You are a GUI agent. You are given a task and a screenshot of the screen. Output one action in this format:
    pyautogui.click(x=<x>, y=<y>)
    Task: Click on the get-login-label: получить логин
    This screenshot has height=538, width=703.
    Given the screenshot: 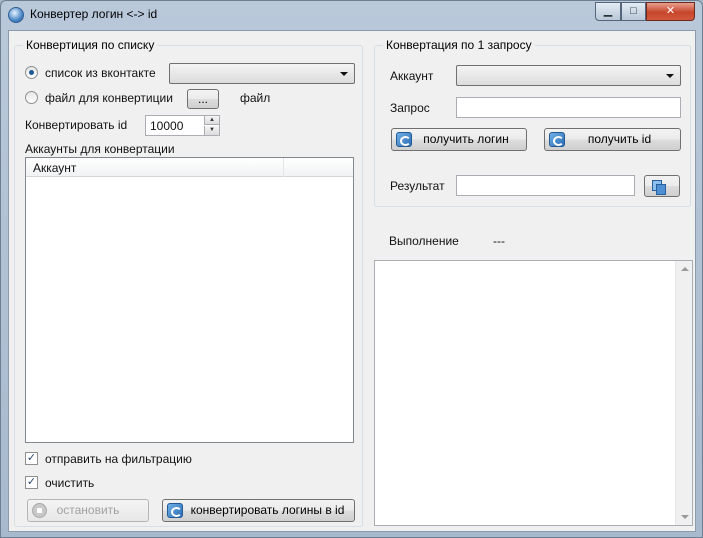 What is the action you would take?
    pyautogui.click(x=466, y=139)
    